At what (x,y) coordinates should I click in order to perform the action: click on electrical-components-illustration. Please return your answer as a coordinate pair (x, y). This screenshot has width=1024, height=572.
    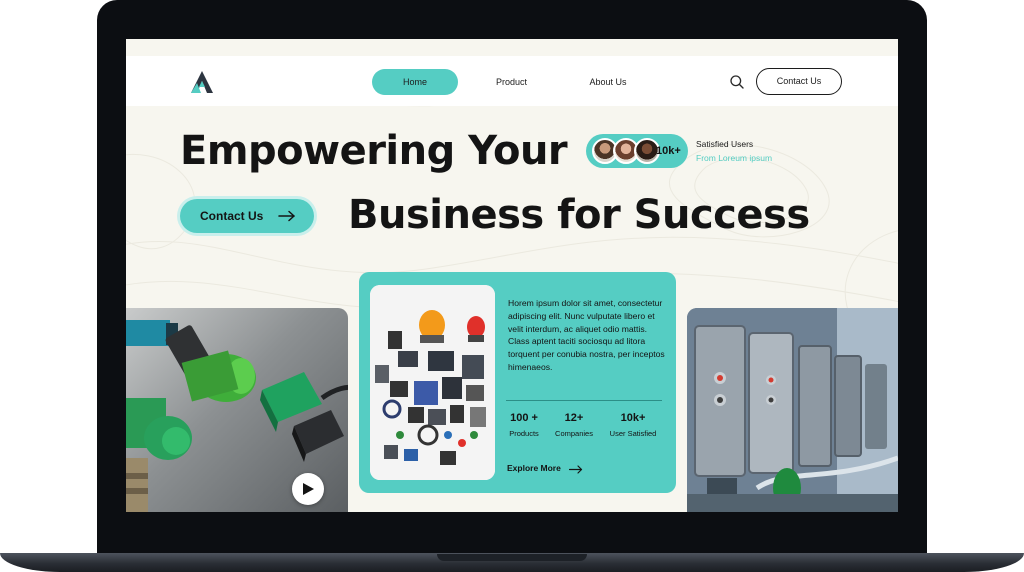
    Looking at the image, I should click on (432, 382).